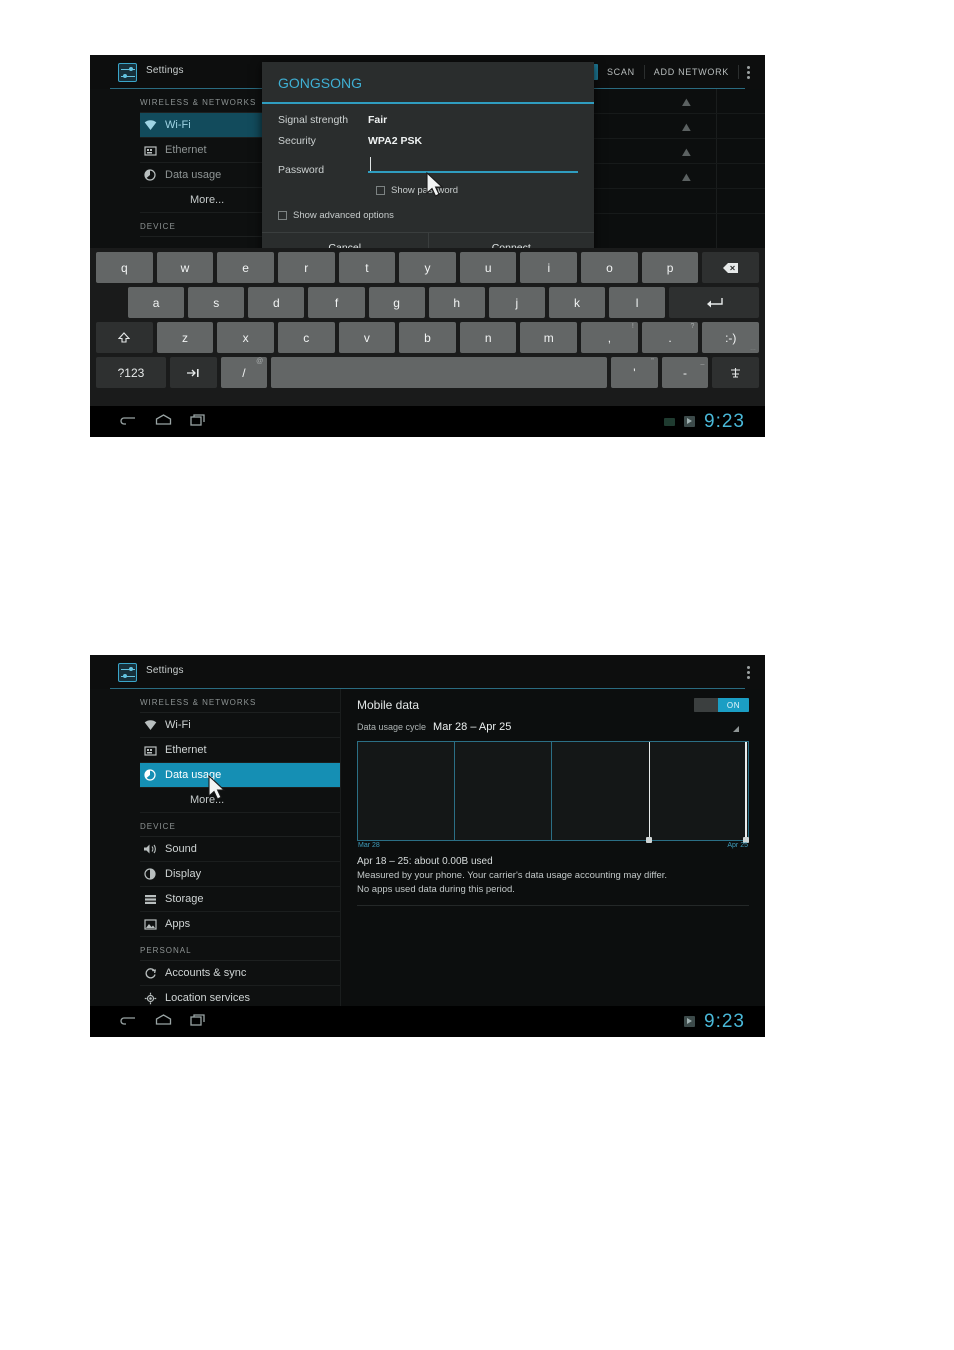 This screenshot has height=1350, width=954. What do you see at coordinates (735, 372) in the screenshot?
I see `language-switch-key` at bounding box center [735, 372].